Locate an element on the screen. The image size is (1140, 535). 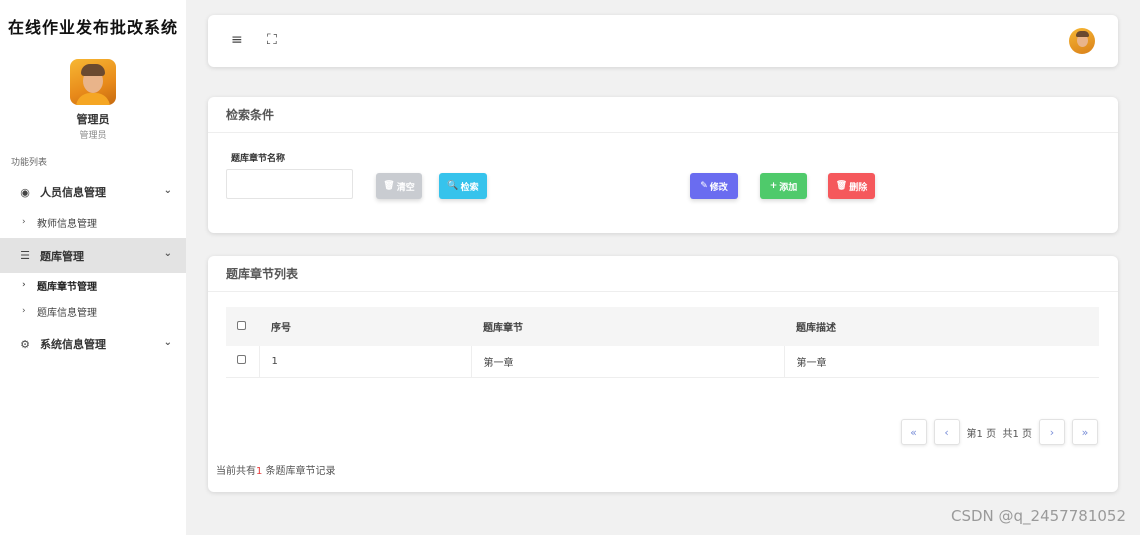
pagination: « ‹ 第1 页 共1 页 › » is located at coordinates (999, 432).